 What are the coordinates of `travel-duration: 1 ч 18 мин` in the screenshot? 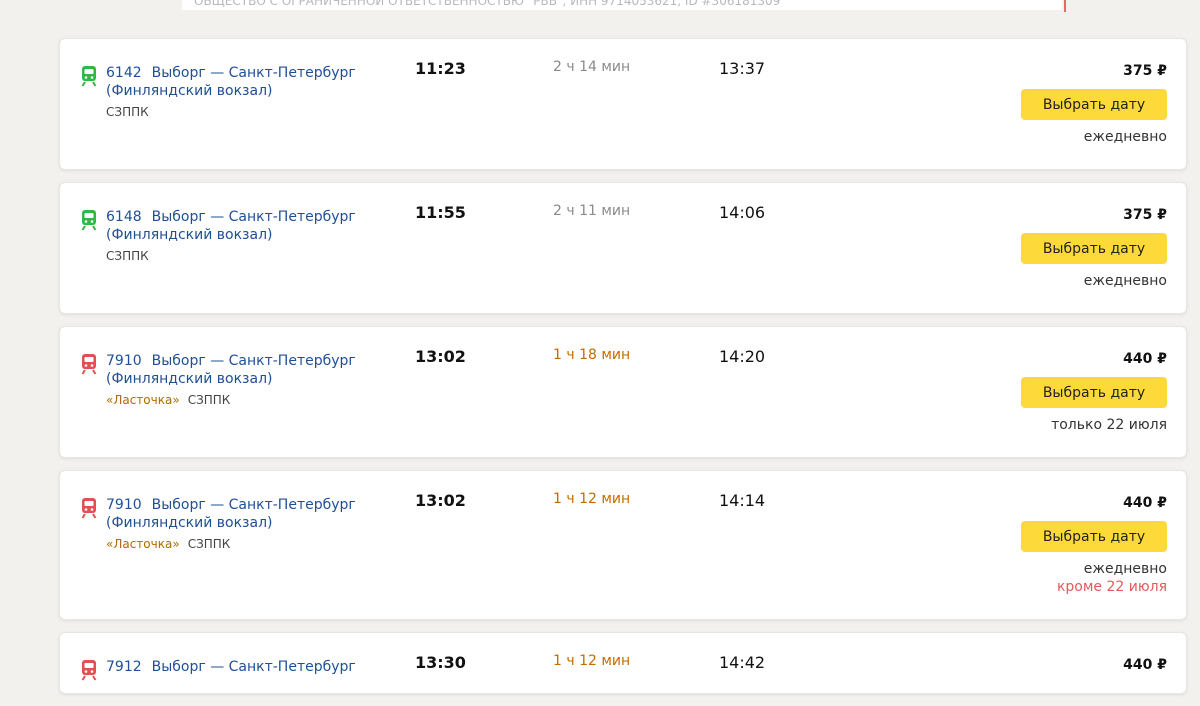 It's located at (592, 355).